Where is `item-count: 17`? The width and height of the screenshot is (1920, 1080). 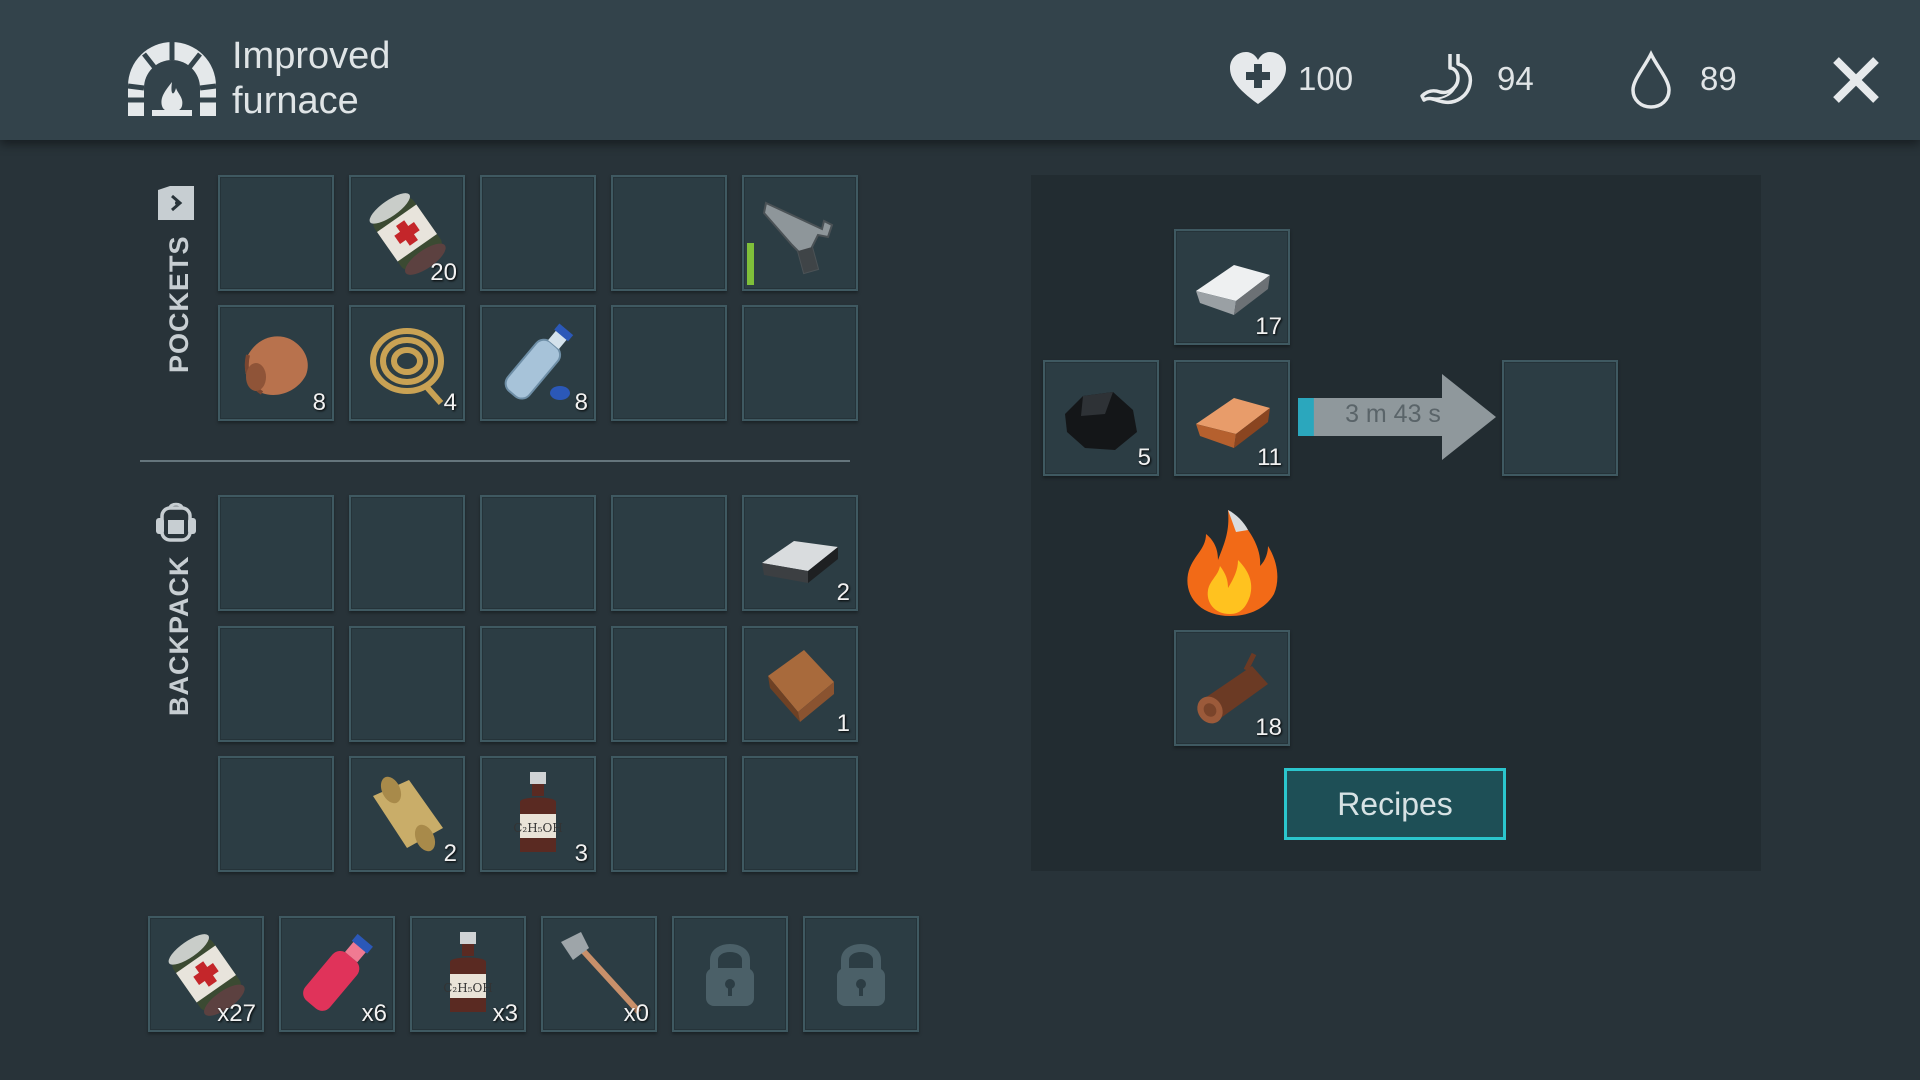 item-count: 17 is located at coordinates (1268, 326).